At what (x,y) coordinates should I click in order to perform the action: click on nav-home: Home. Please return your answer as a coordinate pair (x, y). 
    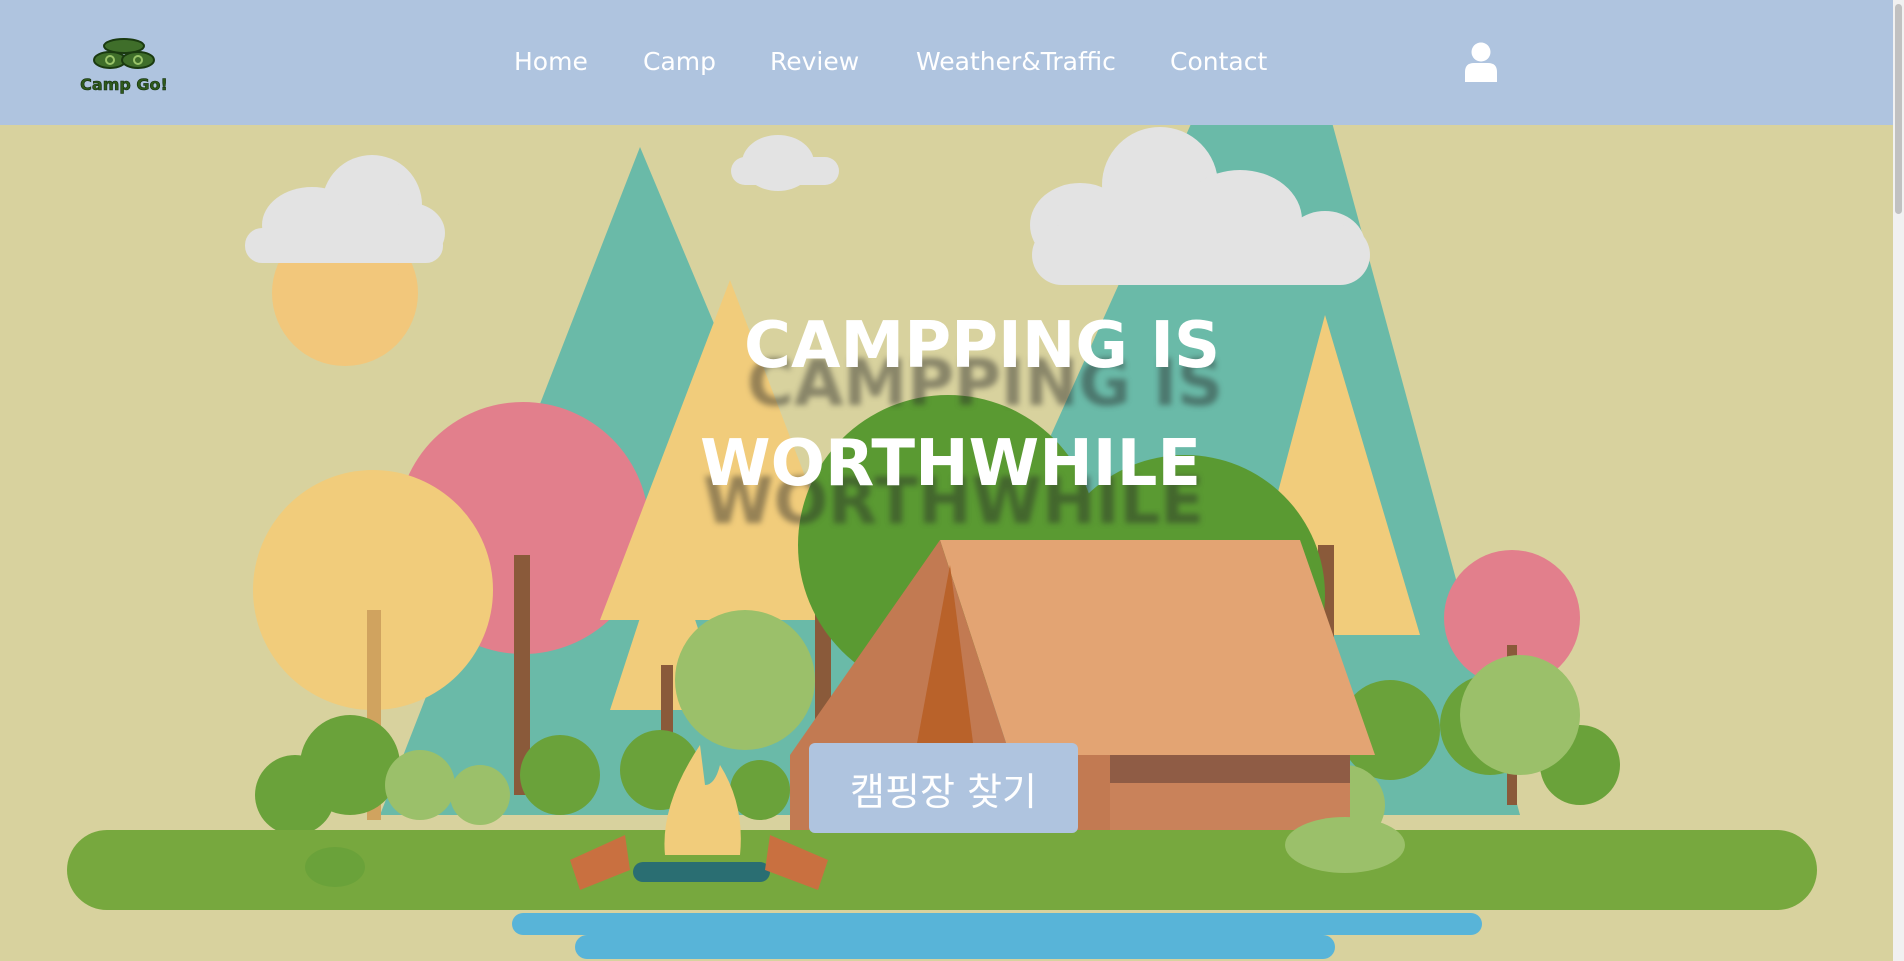
    Looking at the image, I should click on (551, 61).